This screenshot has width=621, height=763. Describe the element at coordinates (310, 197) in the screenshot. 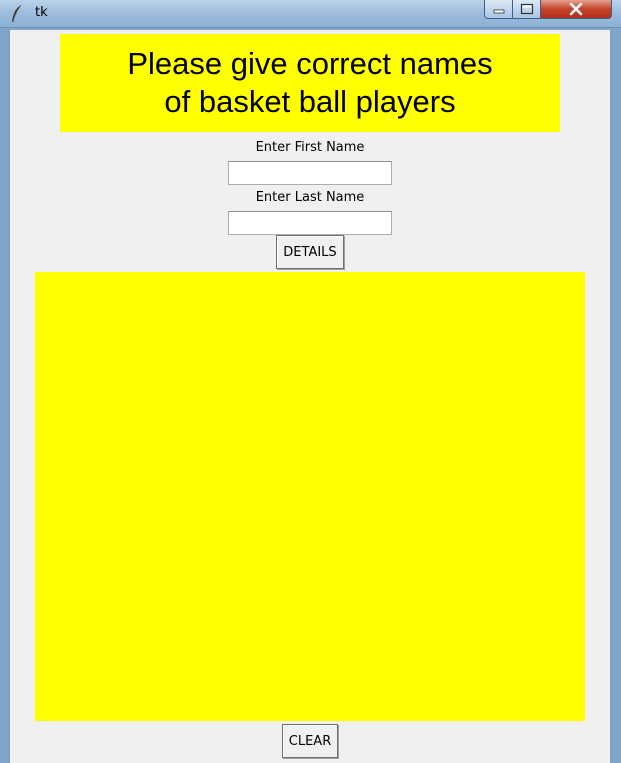

I see `last-name-label: Enter Last Name` at that location.